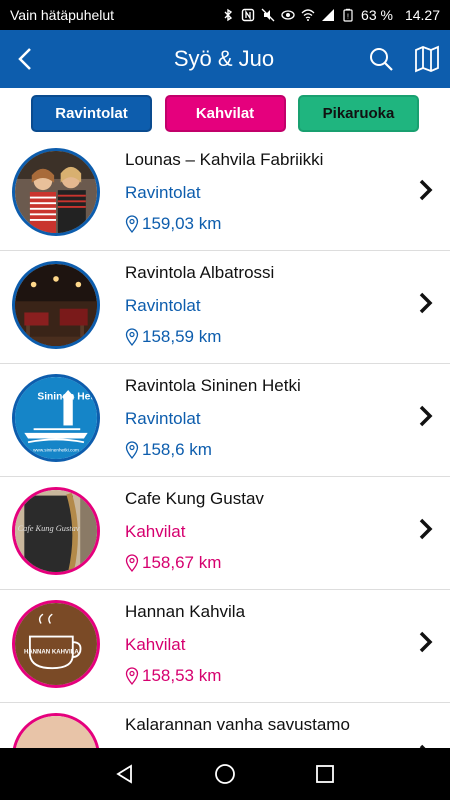 This screenshot has height=800, width=450. What do you see at coordinates (213, 385) in the screenshot?
I see `place-name: Ravintola Sininen Hetki` at bounding box center [213, 385].